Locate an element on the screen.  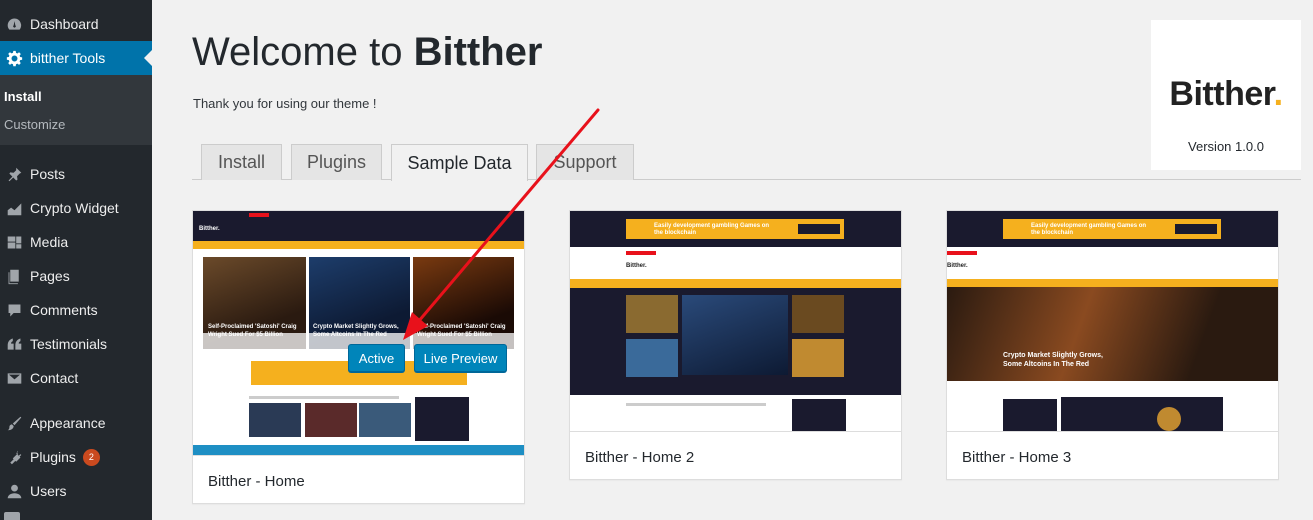
active-button: Active is located at coordinates (376, 358).